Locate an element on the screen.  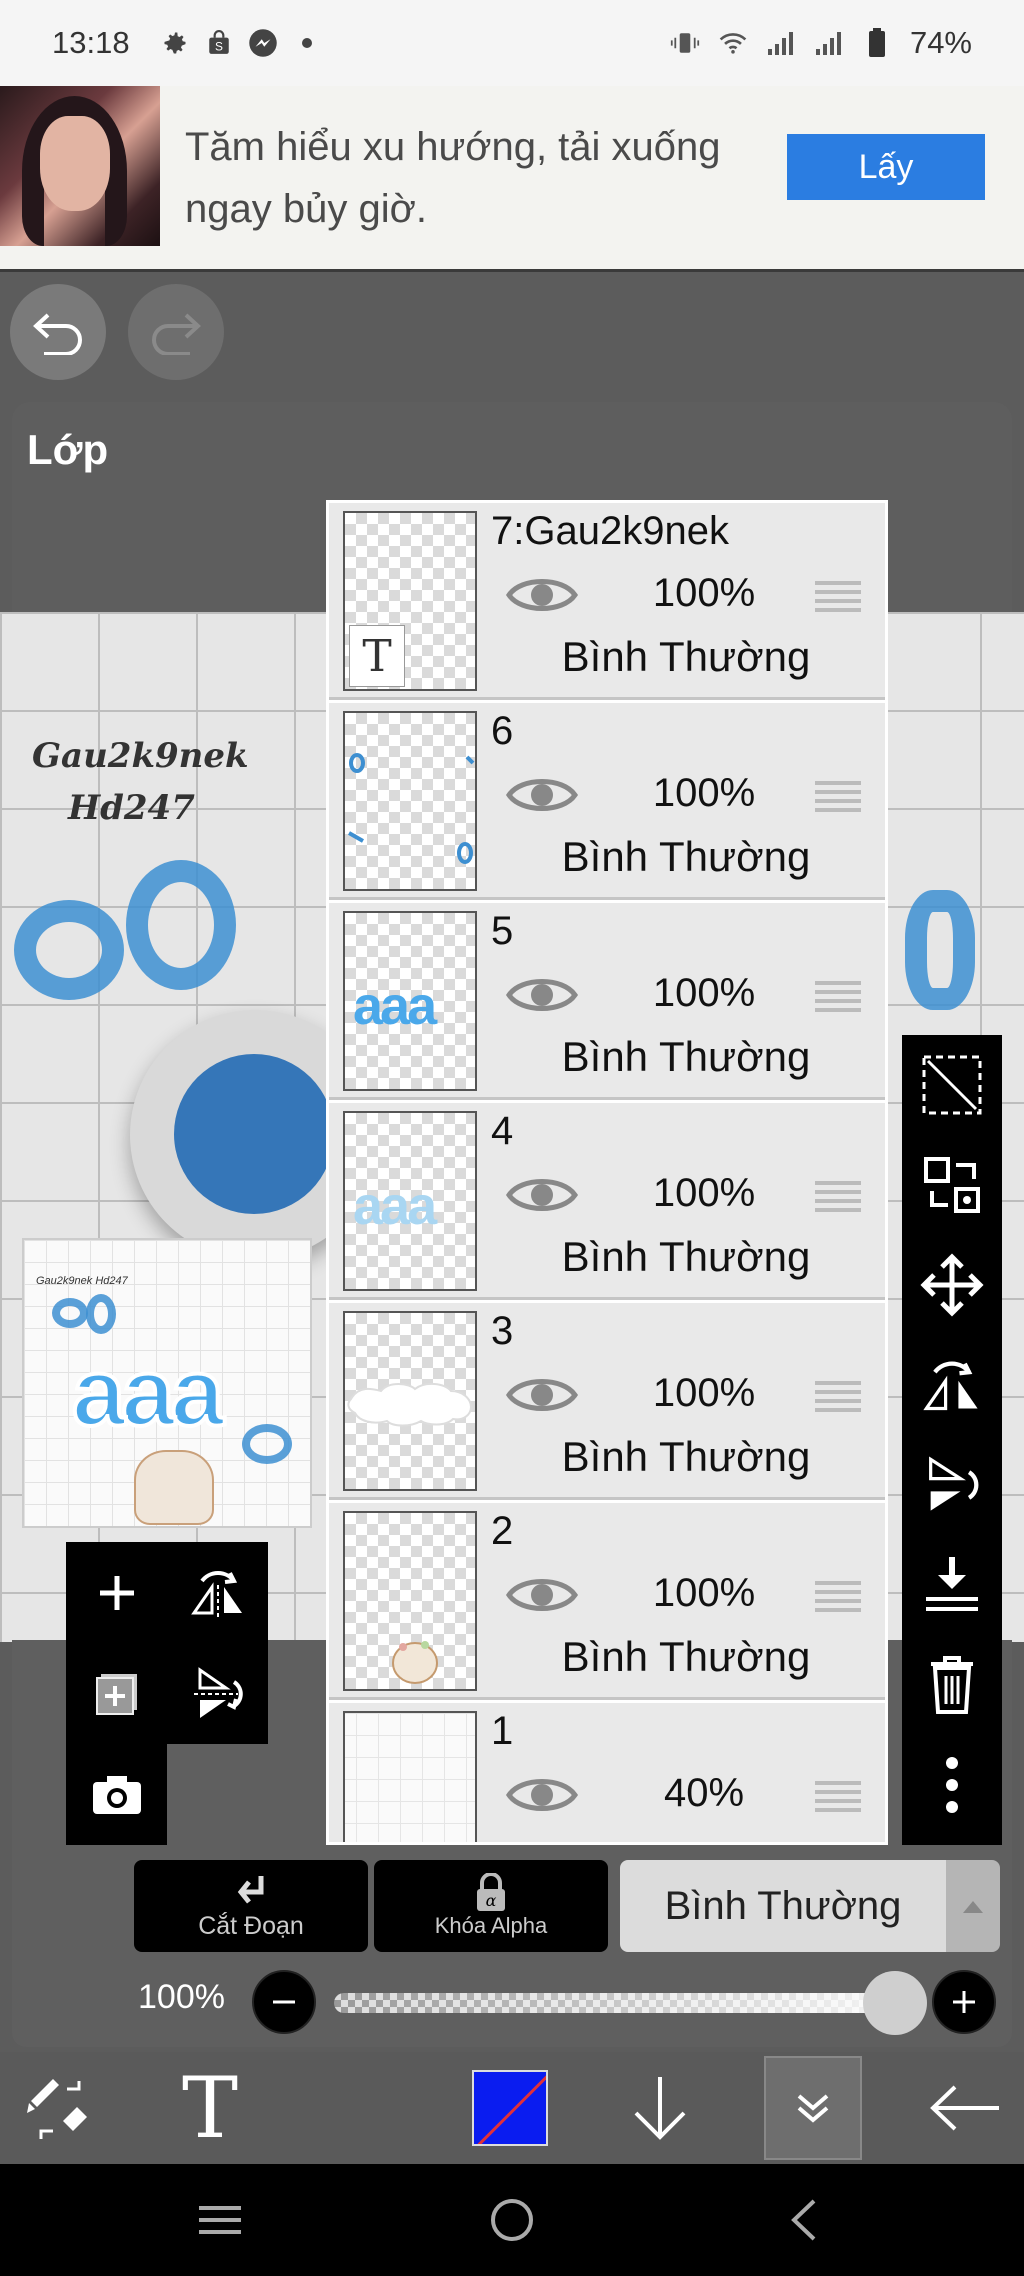
color-picker-button is located at coordinates (510, 2108).